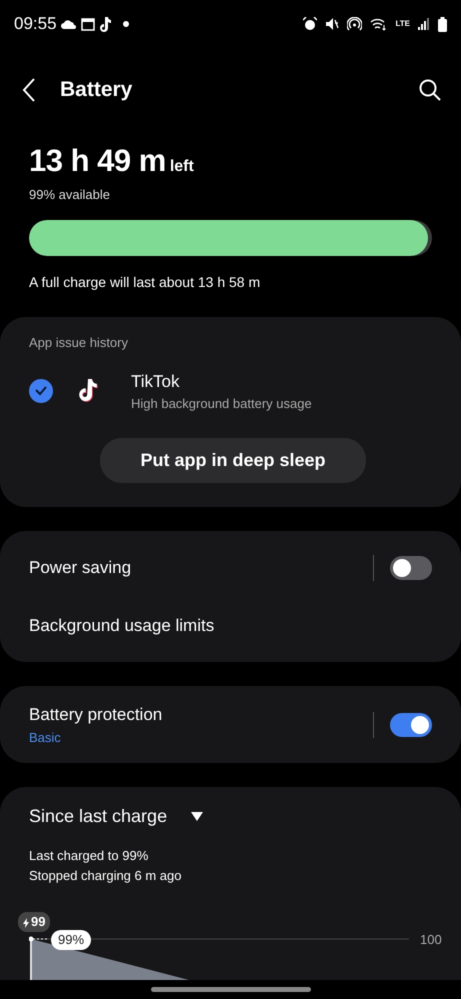  Describe the element at coordinates (221, 404) in the screenshot. I see `app-detail: High background battery usage` at that location.